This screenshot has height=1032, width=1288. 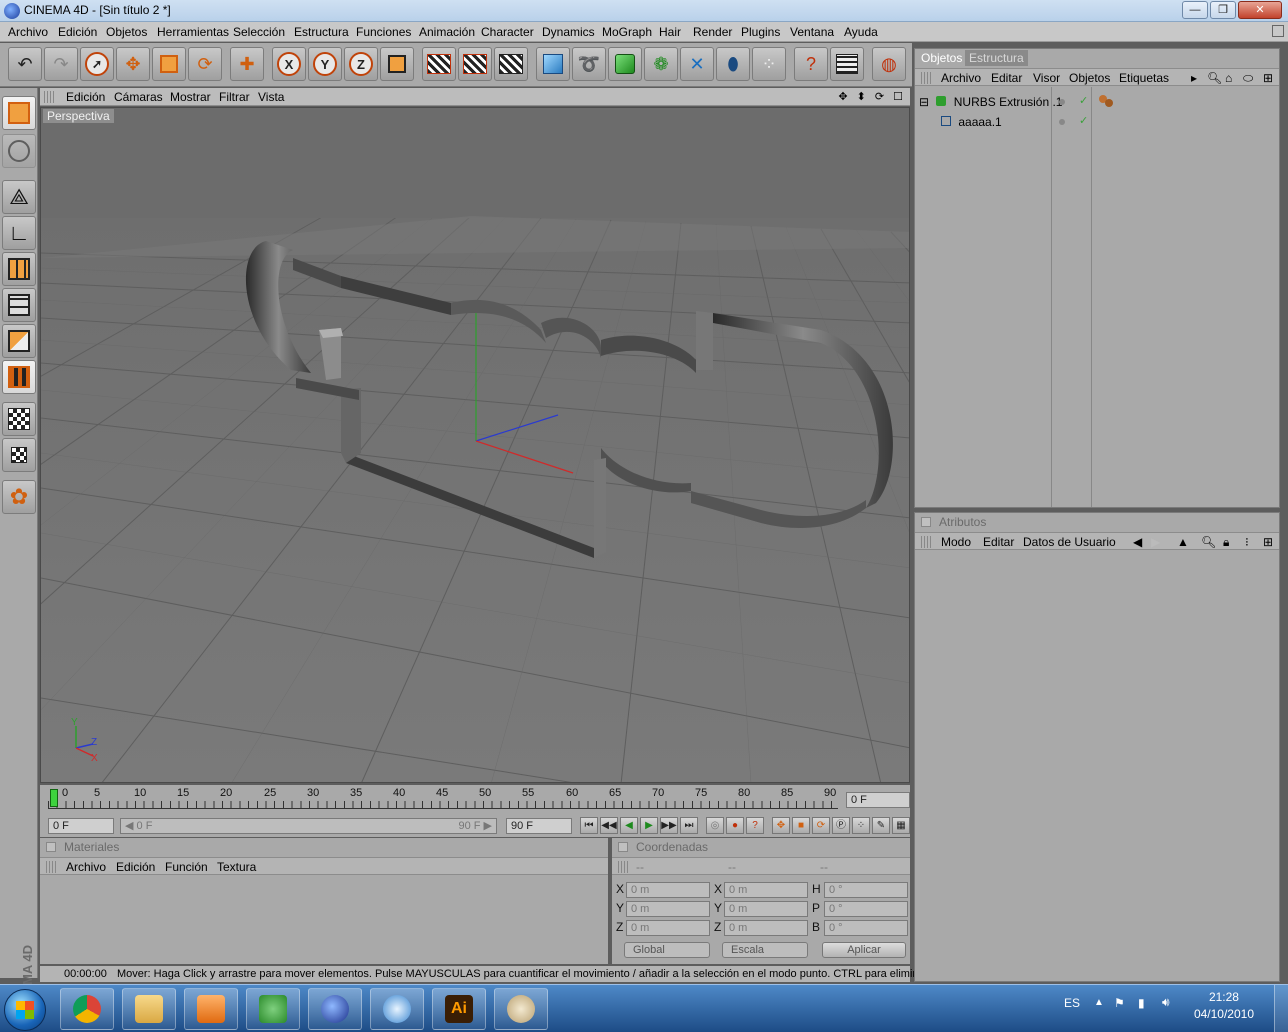 I want to click on show-desktop-button, so click(x=1281, y=1008).